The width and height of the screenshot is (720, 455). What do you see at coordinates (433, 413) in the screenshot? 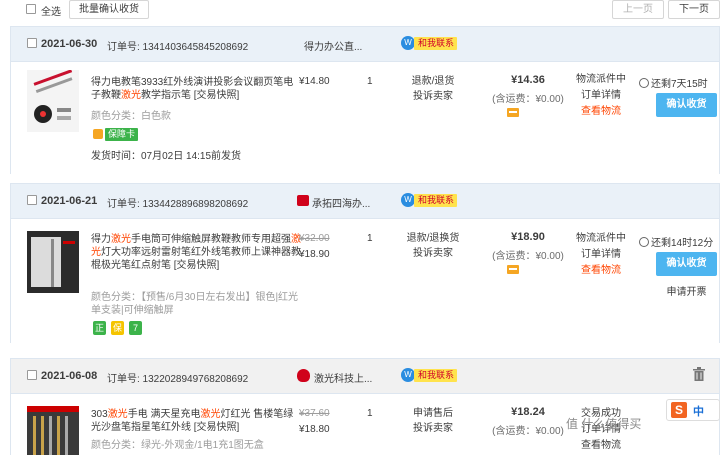
I see `apply-after-sale-link: 申请售后` at bounding box center [433, 413].